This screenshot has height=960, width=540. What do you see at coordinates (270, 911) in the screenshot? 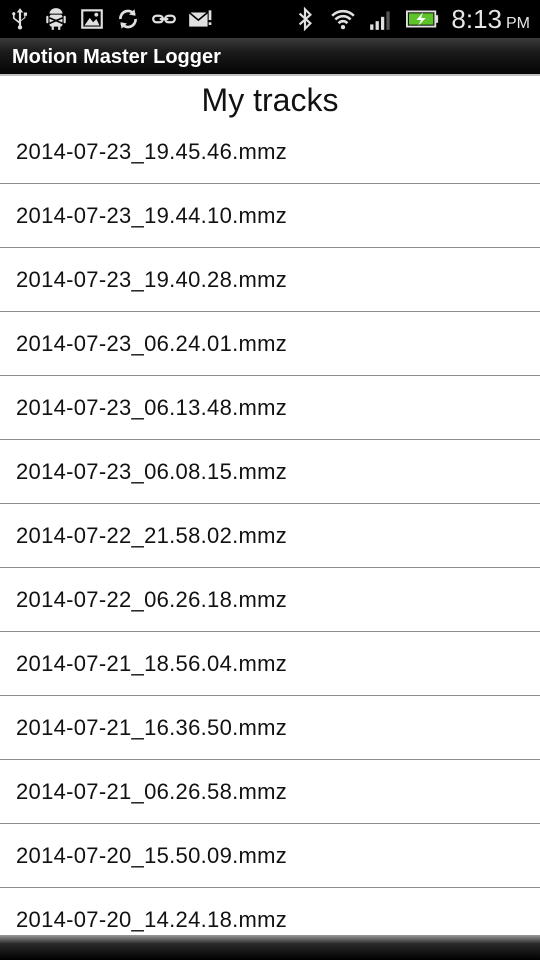
I see `track-list-item: 2014-07-20_14.24.18.mmz` at bounding box center [270, 911].